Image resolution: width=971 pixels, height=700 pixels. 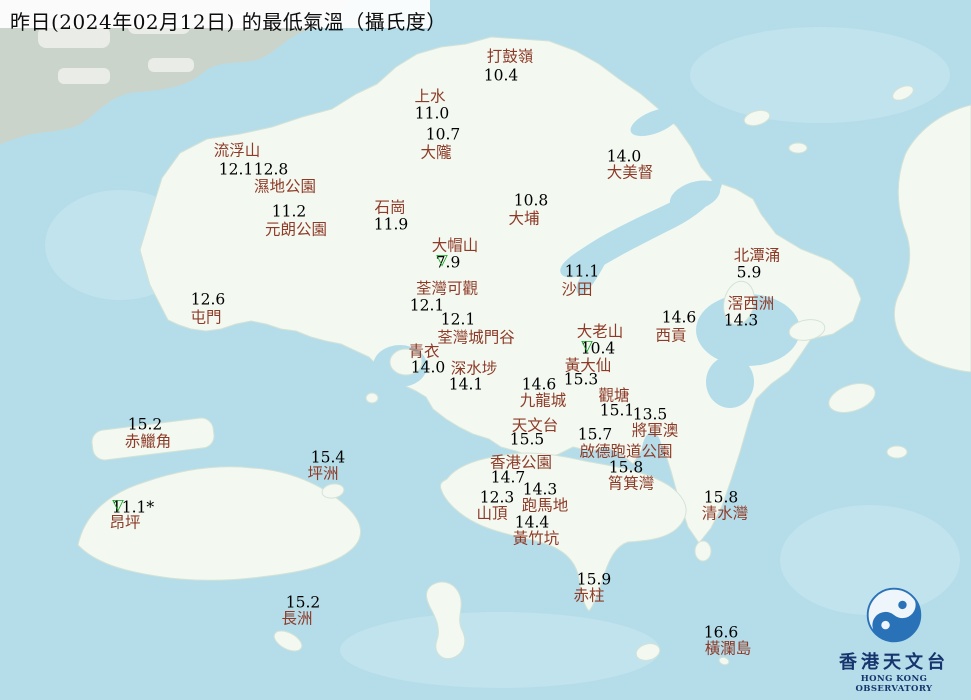 I want to click on station-name: 滘西洲, so click(x=751, y=303).